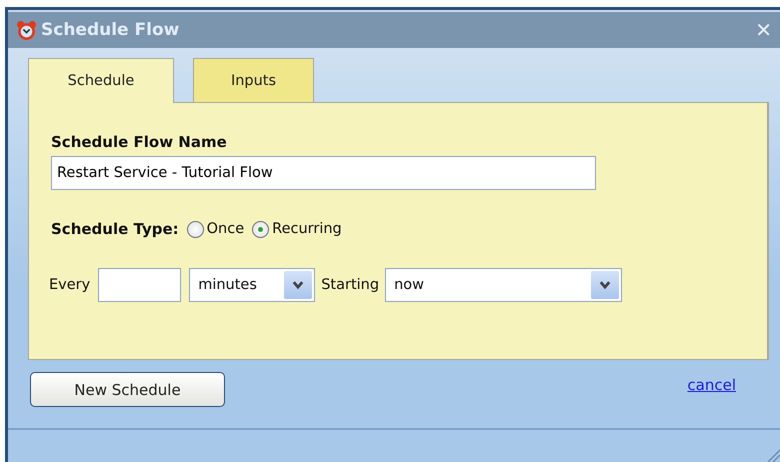  What do you see at coordinates (127, 389) in the screenshot?
I see `new-schedule-button: New Schedule` at bounding box center [127, 389].